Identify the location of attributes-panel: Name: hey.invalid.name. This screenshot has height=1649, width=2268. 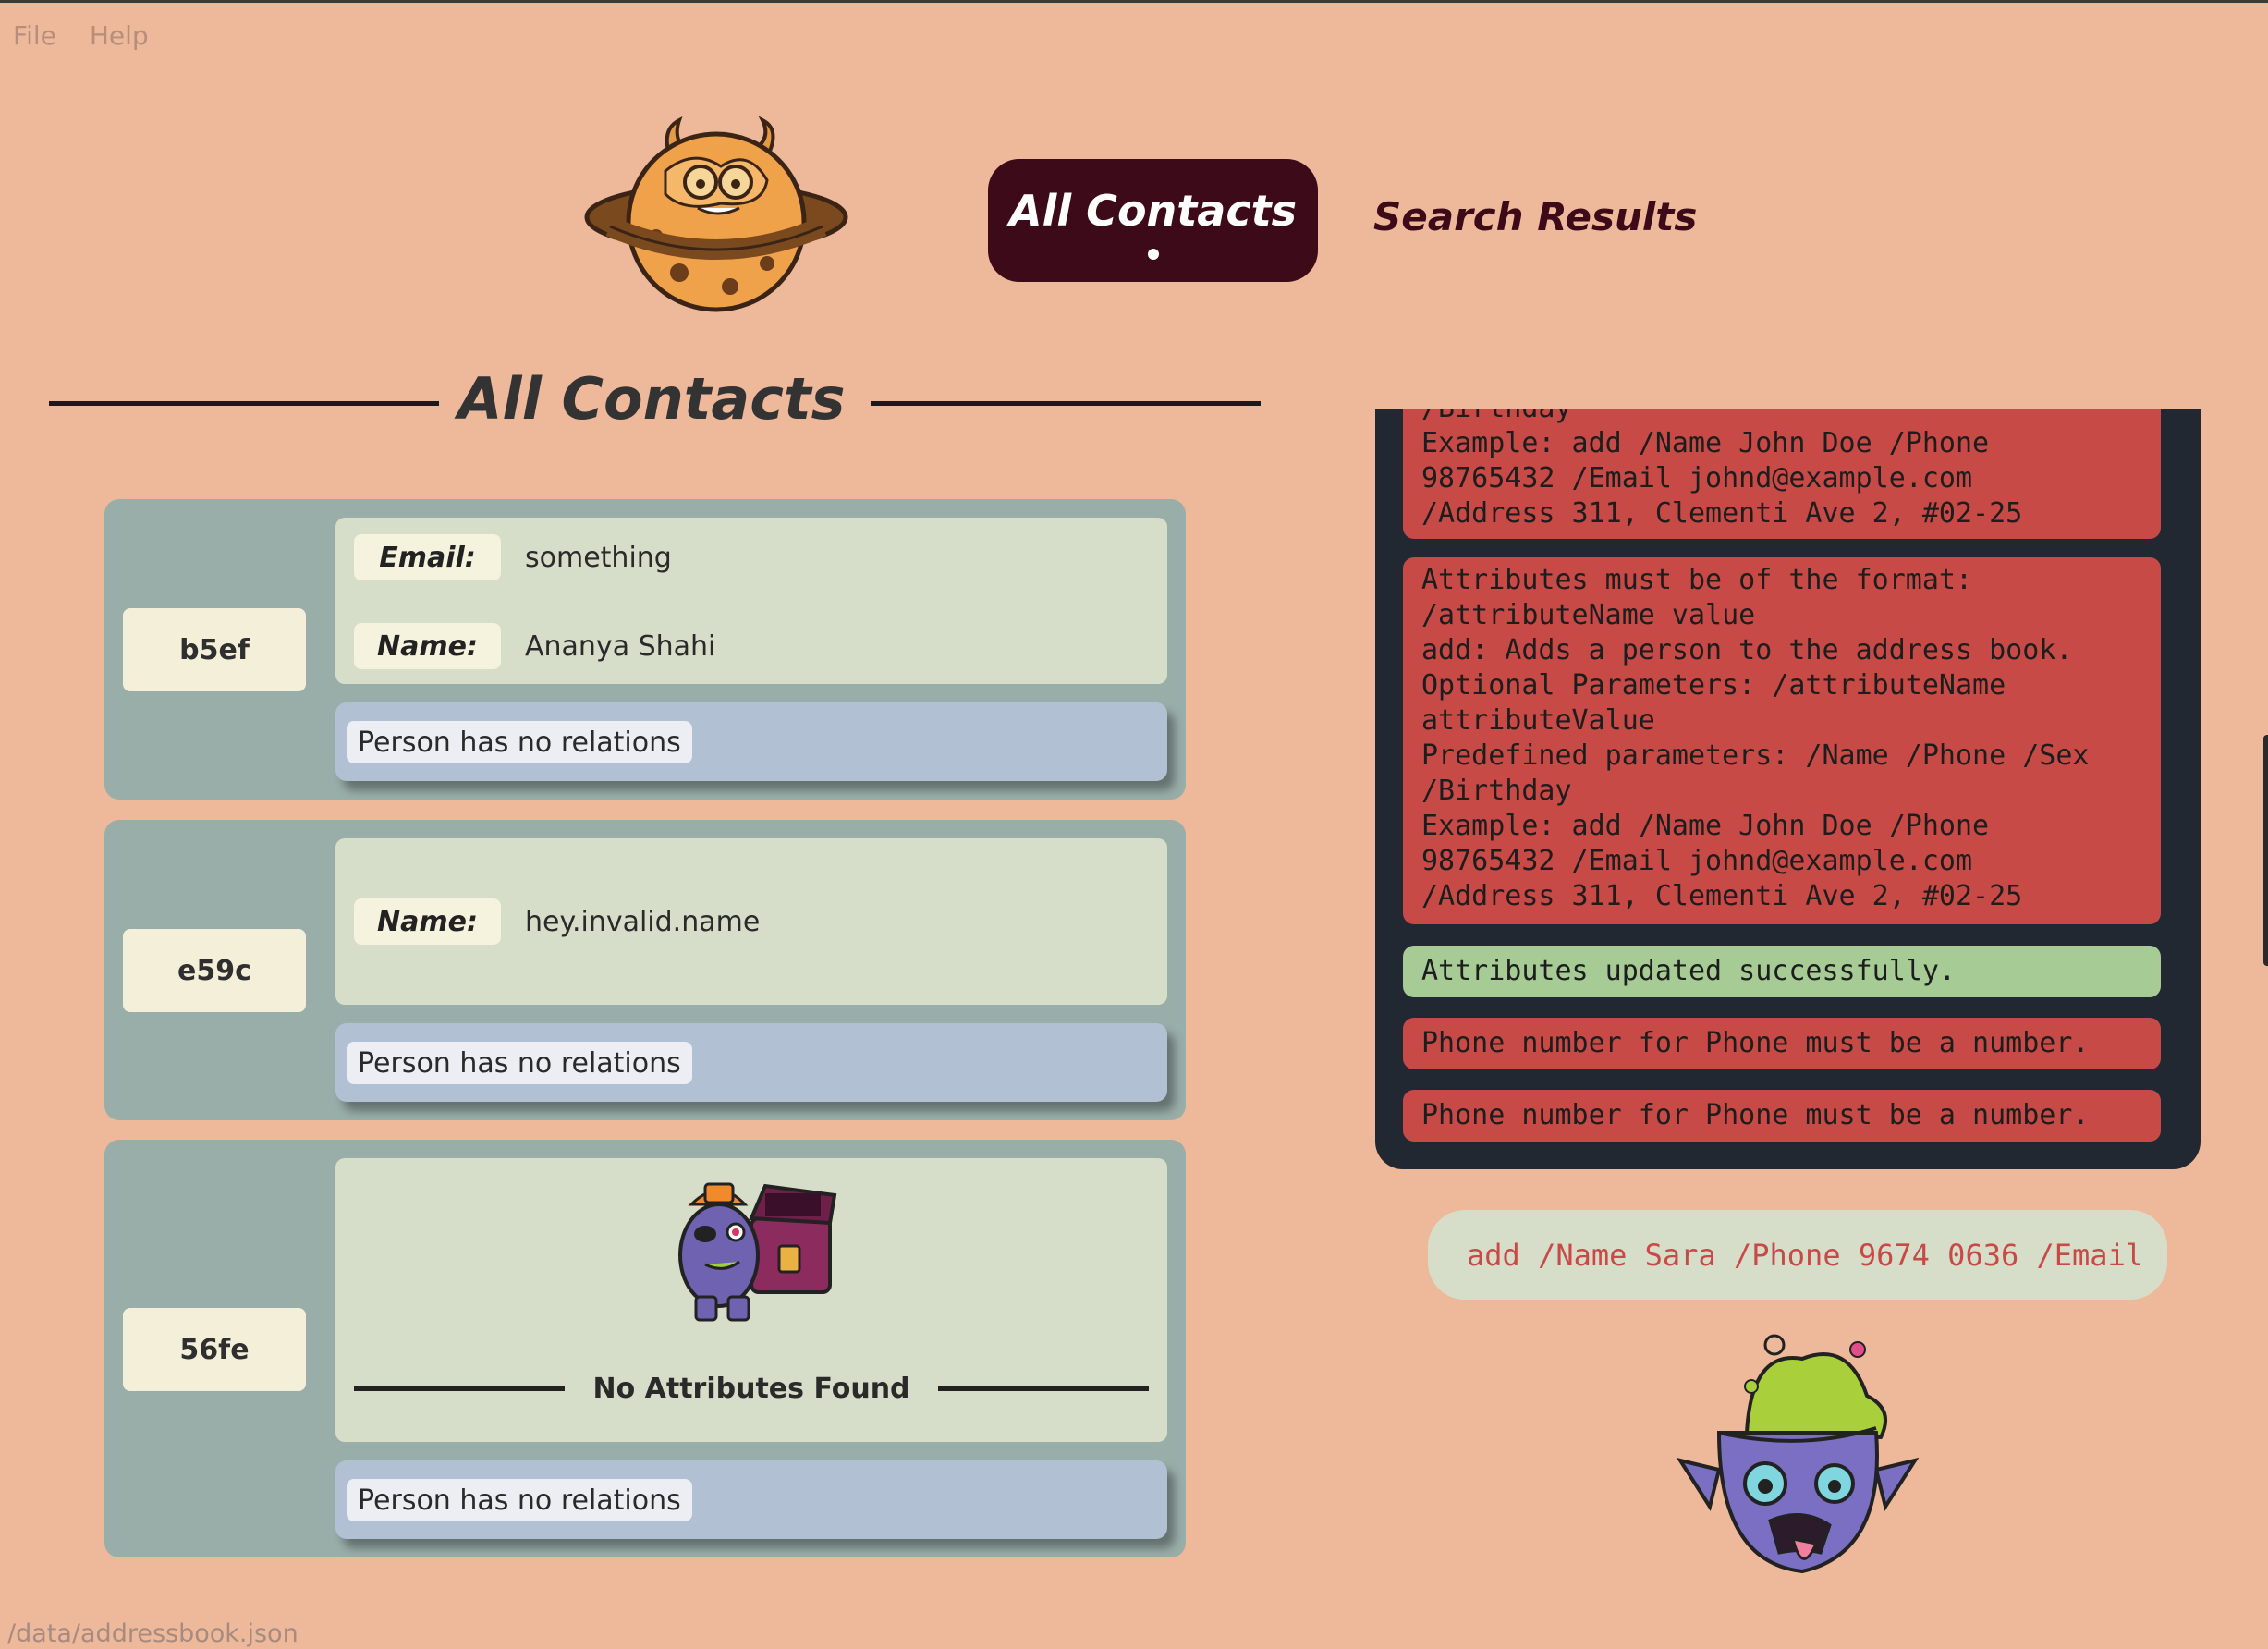
(751, 921).